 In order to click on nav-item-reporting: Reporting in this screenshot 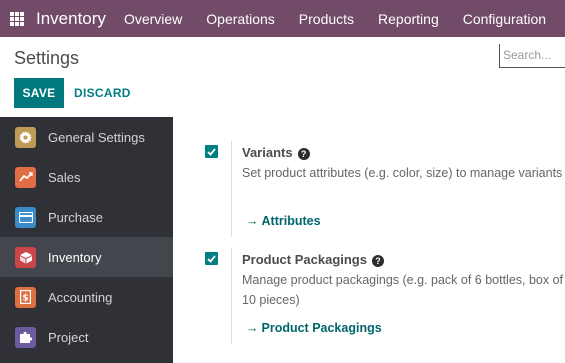, I will do `click(408, 19)`.